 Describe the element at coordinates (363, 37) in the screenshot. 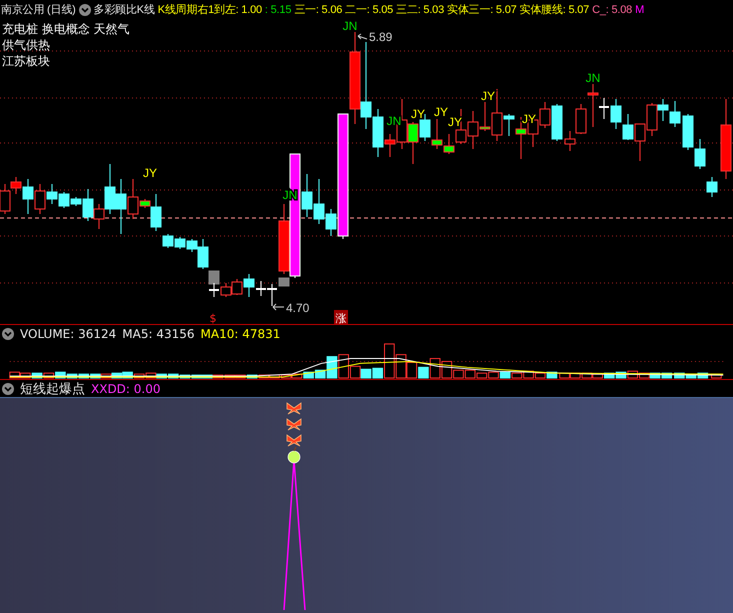

I see `high-pointer-icon` at that location.